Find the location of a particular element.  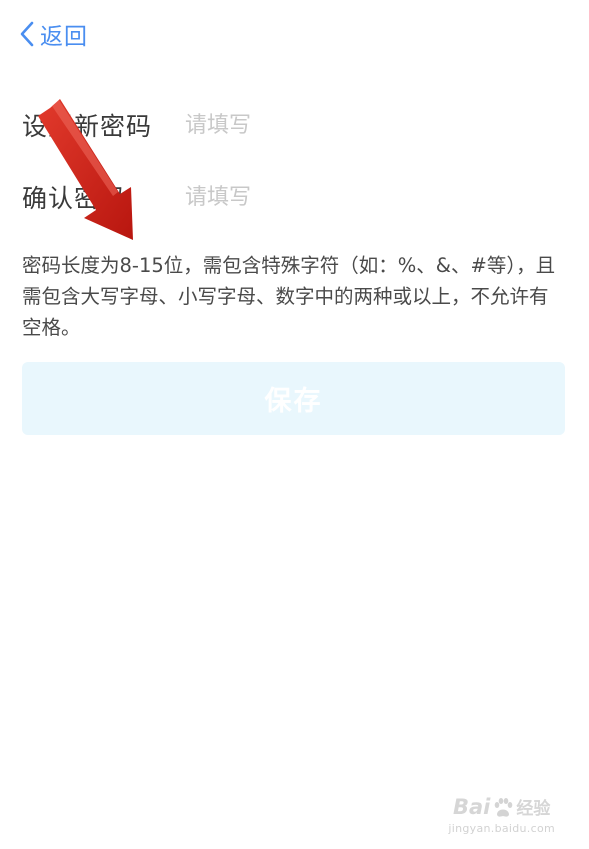

confirm-password-input is located at coordinates (376, 197).